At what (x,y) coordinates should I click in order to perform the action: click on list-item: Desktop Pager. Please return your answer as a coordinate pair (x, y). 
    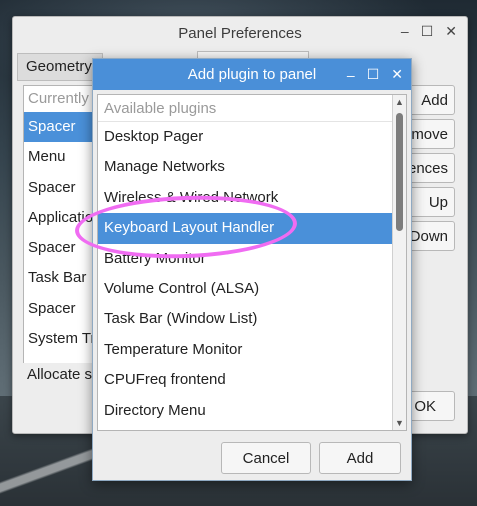
    Looking at the image, I should click on (252, 137).